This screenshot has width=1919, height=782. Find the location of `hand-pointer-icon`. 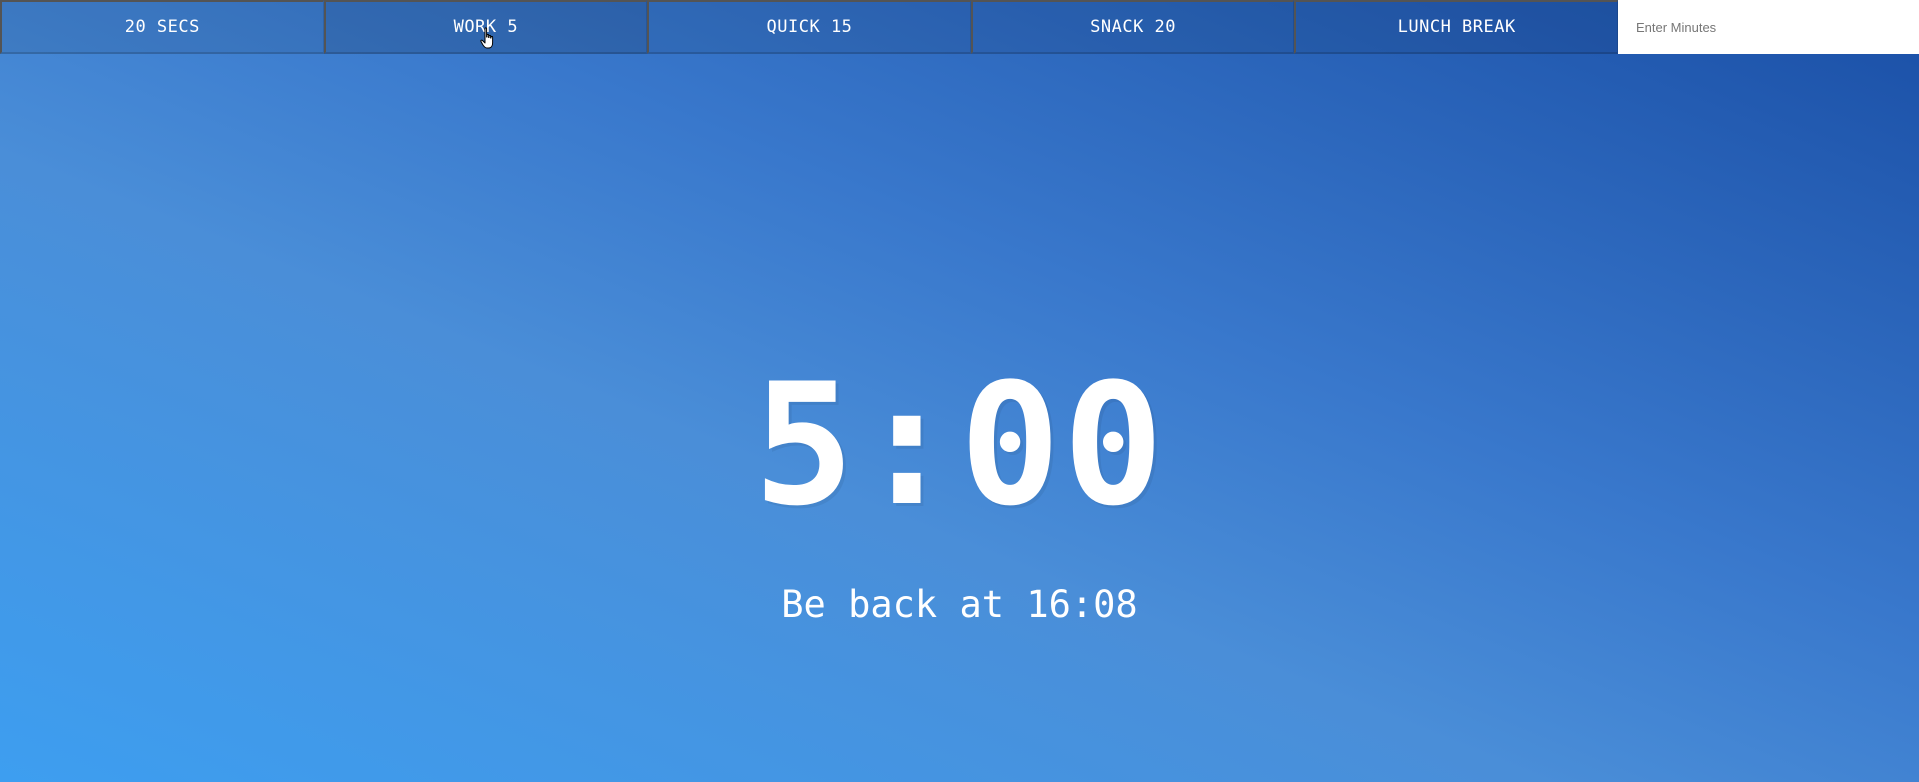

hand-pointer-icon is located at coordinates (487, 38).